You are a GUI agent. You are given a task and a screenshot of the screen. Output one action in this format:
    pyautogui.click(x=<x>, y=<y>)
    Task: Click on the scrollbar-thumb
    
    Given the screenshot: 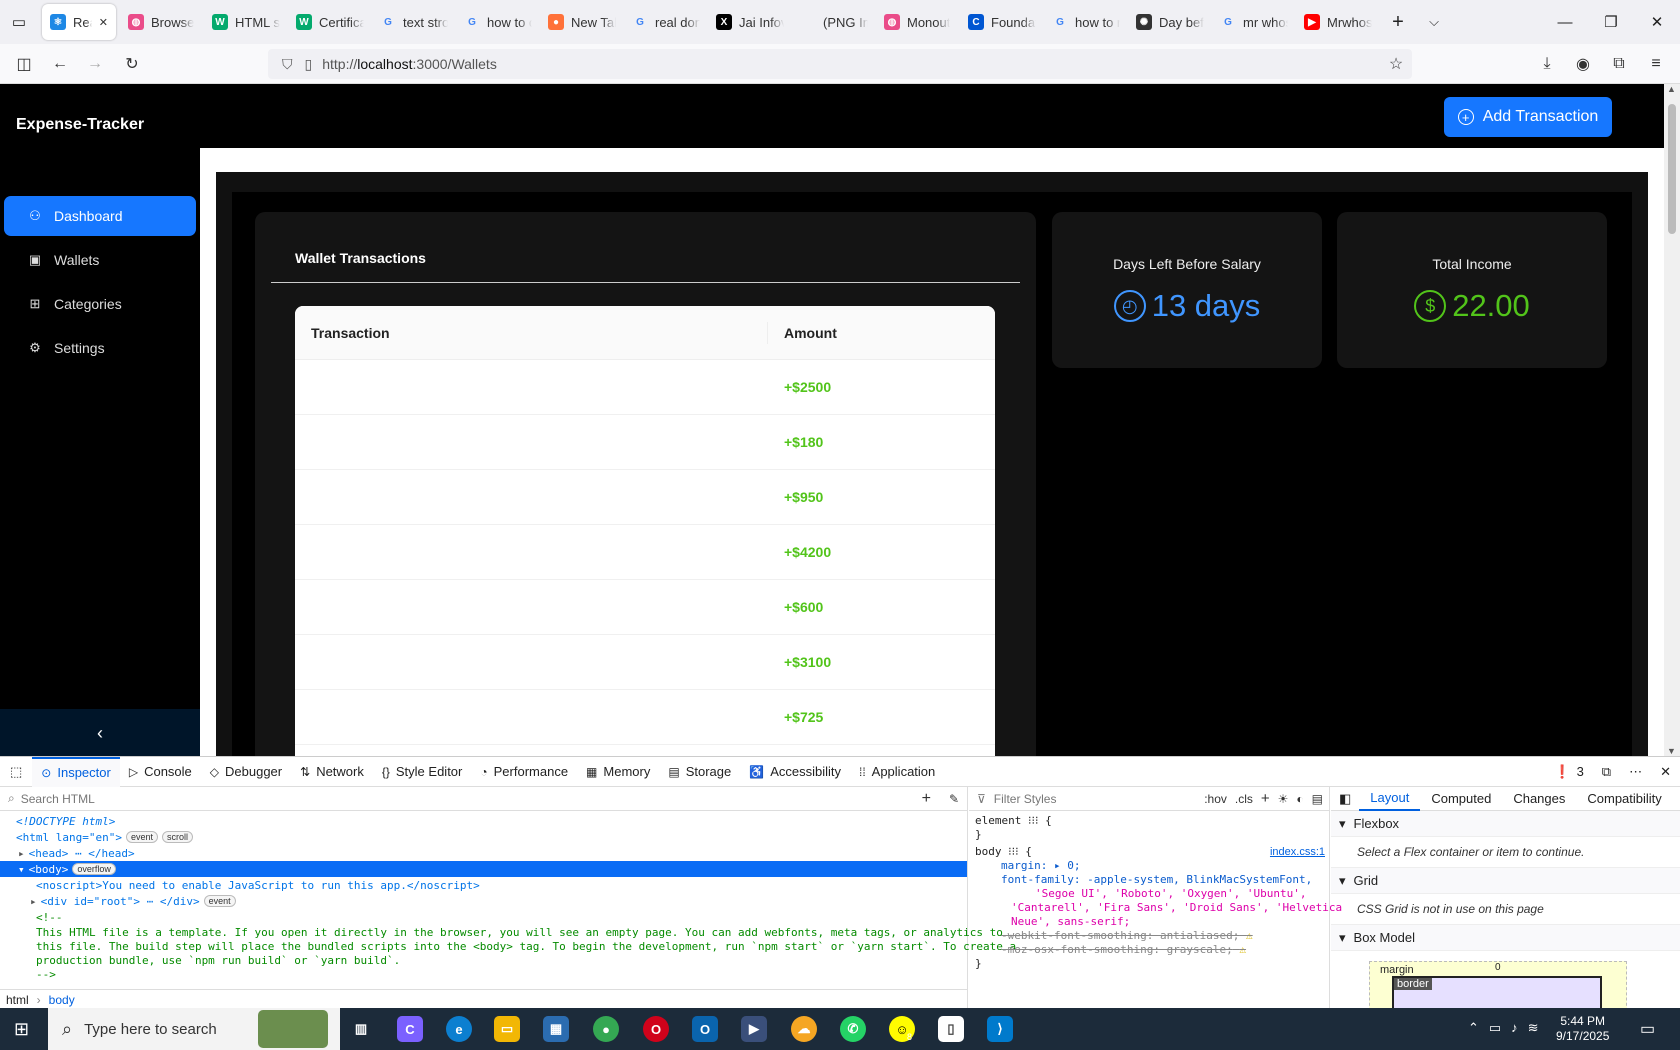 What is the action you would take?
    pyautogui.click(x=1672, y=169)
    